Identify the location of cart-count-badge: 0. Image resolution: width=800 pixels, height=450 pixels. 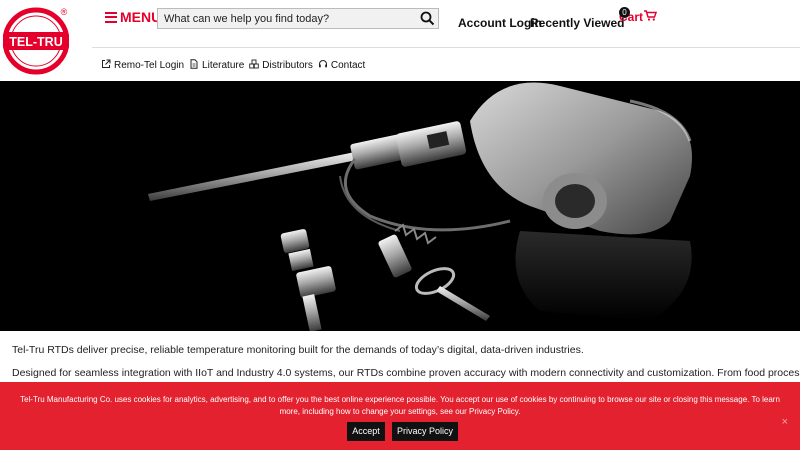
(624, 12).